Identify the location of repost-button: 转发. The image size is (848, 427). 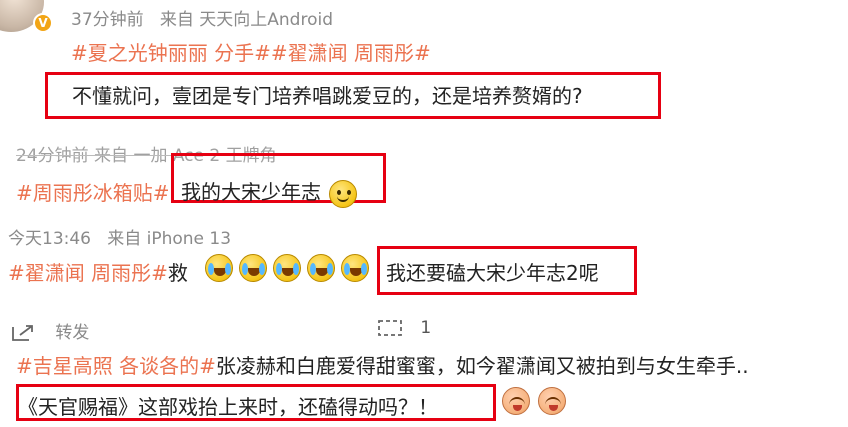
(49, 330).